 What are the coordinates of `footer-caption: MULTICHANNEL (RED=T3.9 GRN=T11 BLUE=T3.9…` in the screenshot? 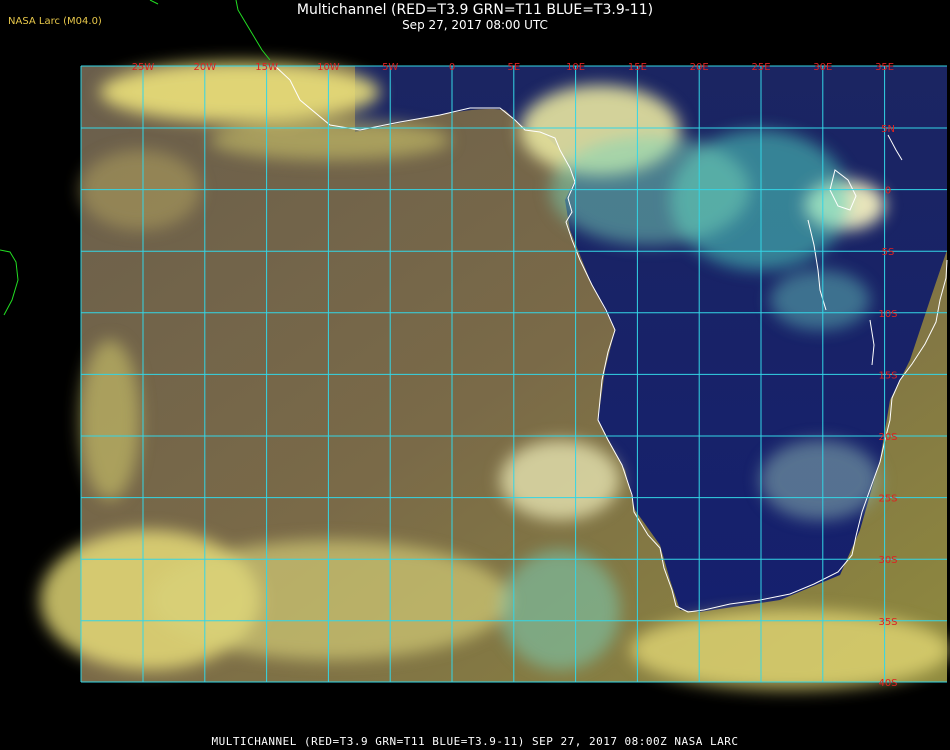 It's located at (475, 741).